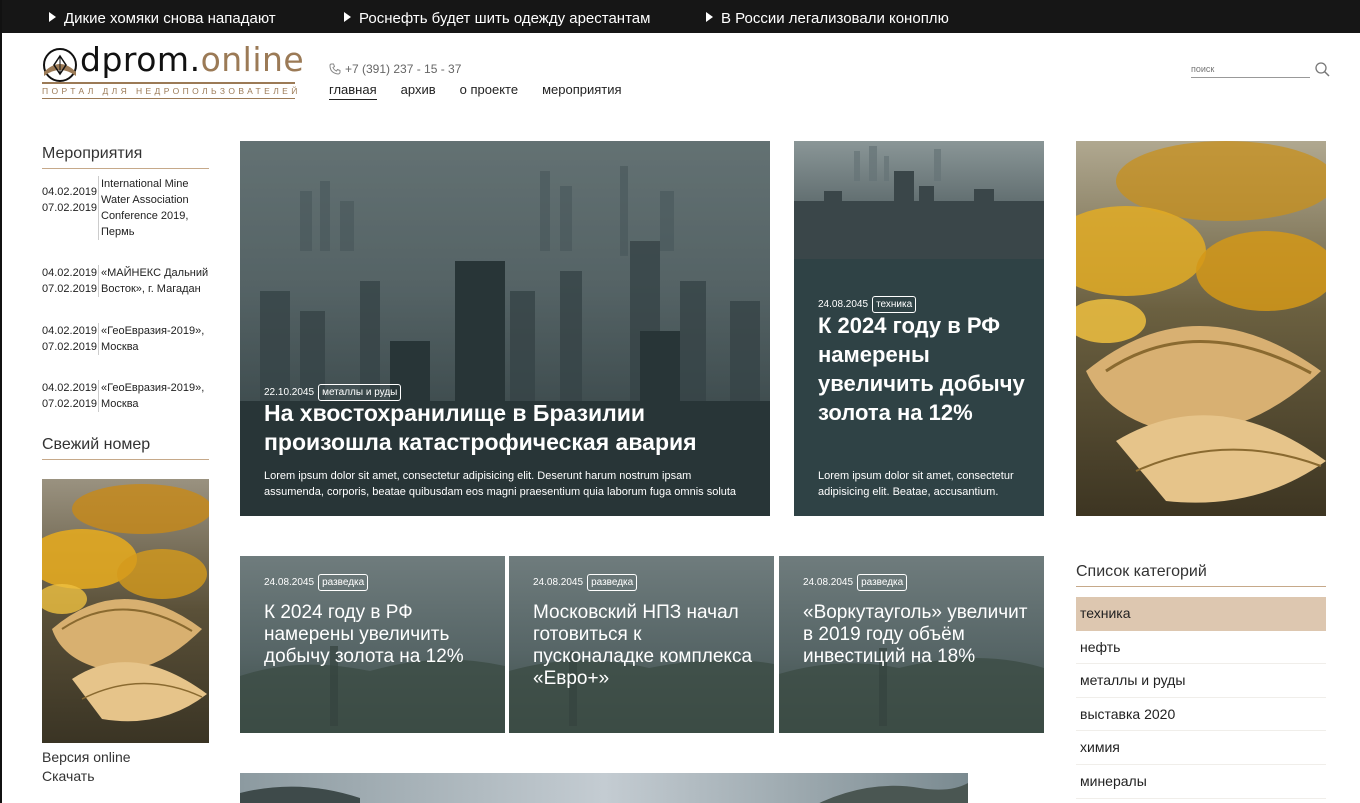 Image resolution: width=1360 pixels, height=803 pixels. Describe the element at coordinates (86, 757) in the screenshot. I see `online-version-link: Версия online` at that location.